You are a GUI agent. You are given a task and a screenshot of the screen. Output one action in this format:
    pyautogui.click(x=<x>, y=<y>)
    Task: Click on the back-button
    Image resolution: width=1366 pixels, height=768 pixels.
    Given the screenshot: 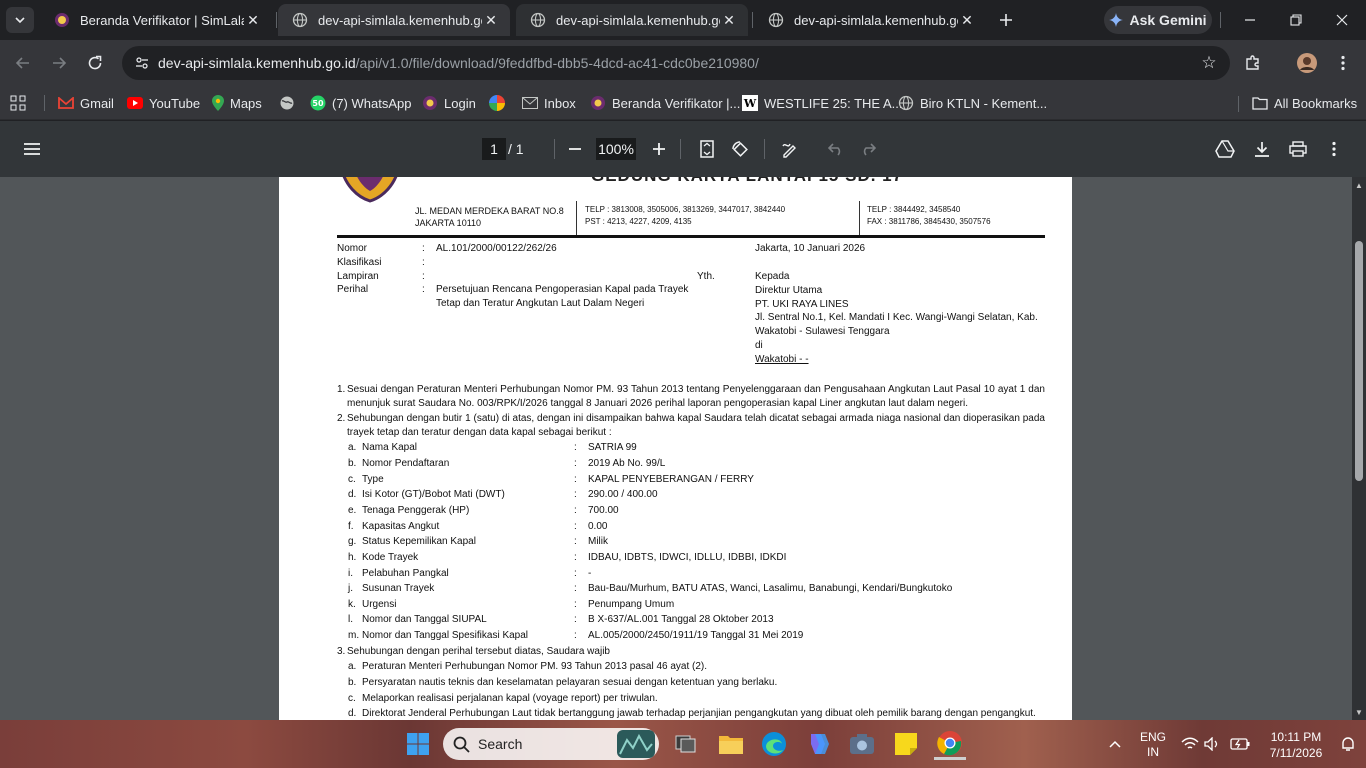 What is the action you would take?
    pyautogui.click(x=23, y=63)
    